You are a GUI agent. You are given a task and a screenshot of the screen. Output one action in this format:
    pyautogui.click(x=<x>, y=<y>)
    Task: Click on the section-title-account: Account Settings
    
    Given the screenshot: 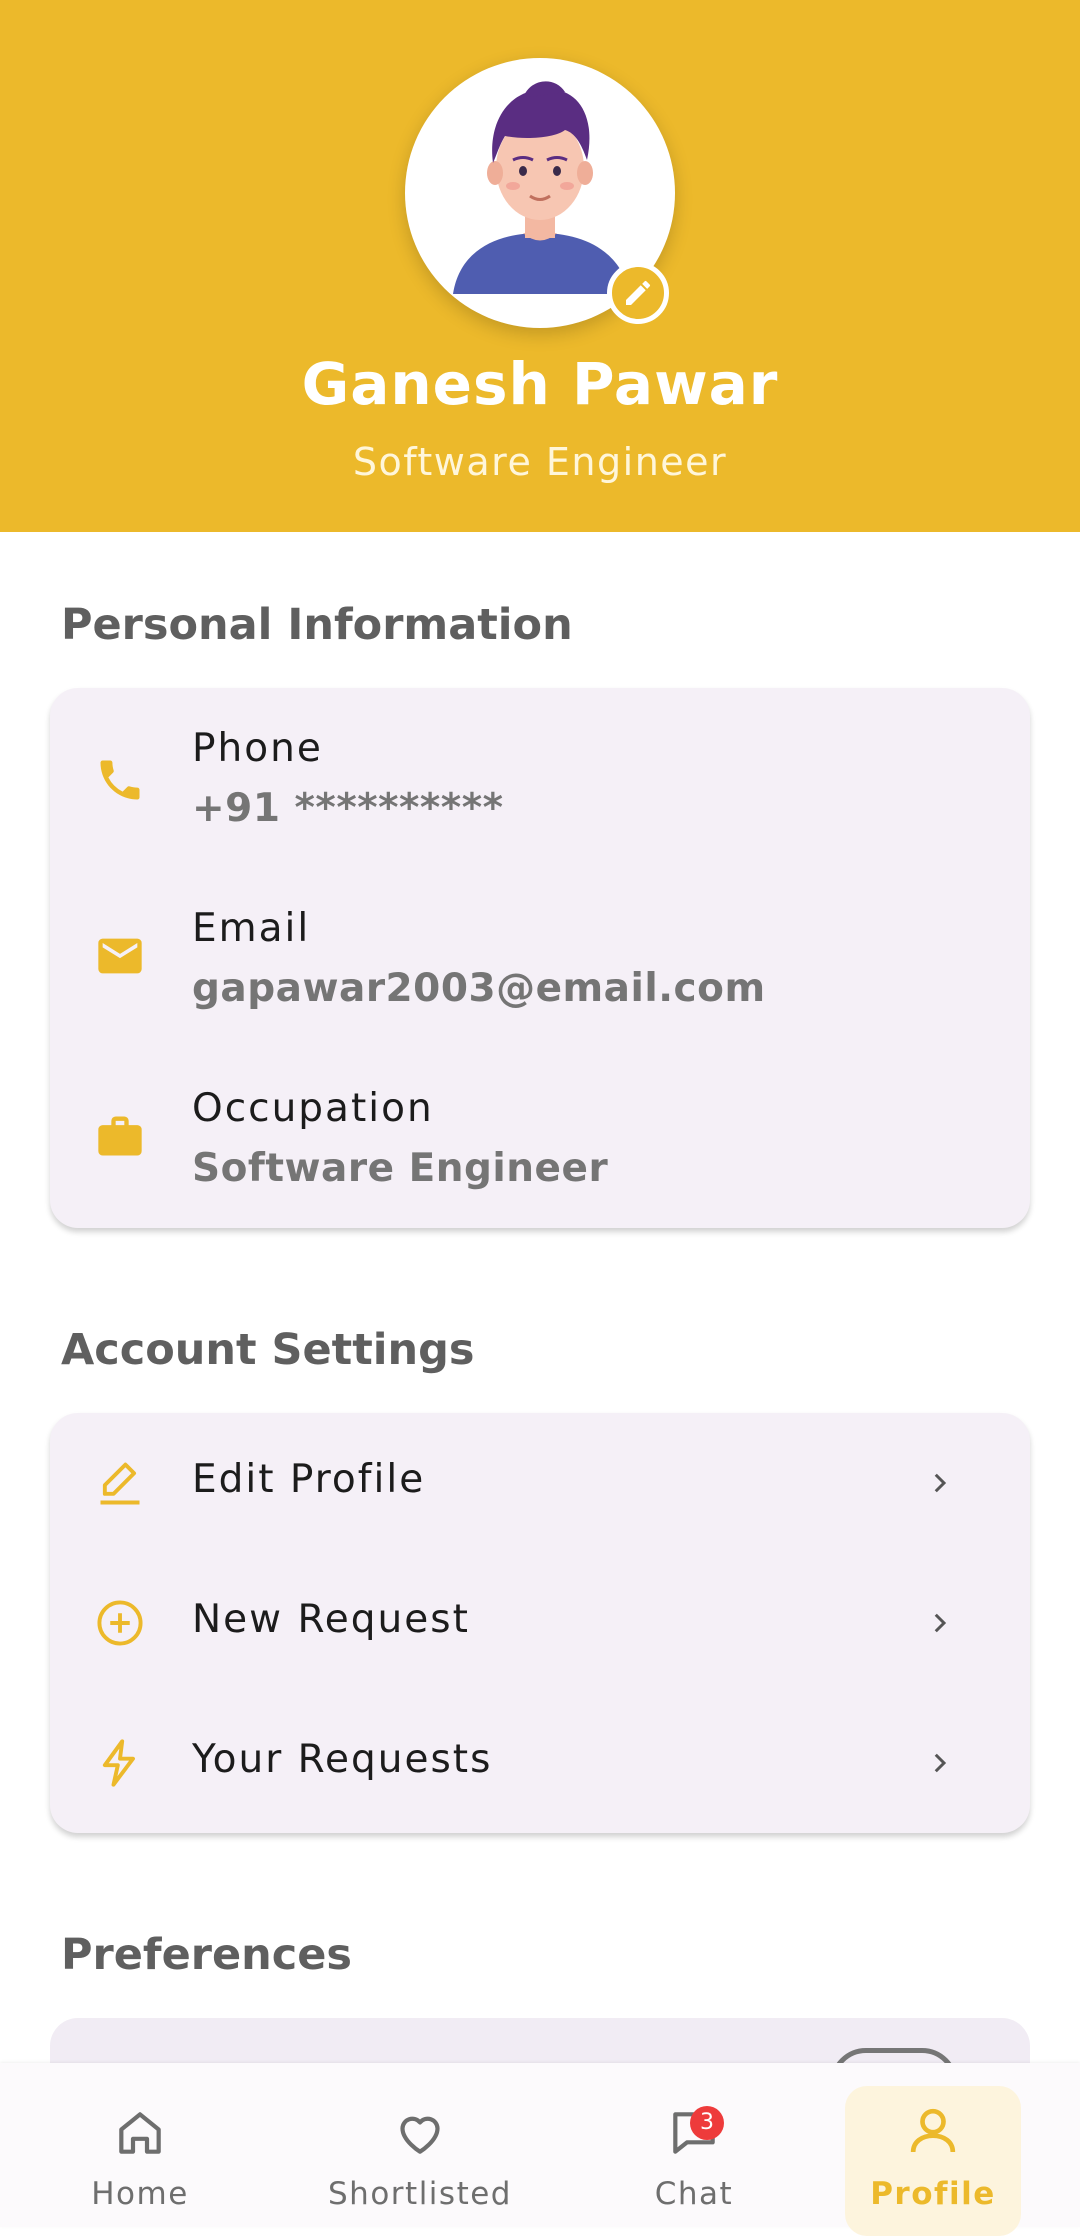 What is the action you would take?
    pyautogui.click(x=268, y=1350)
    